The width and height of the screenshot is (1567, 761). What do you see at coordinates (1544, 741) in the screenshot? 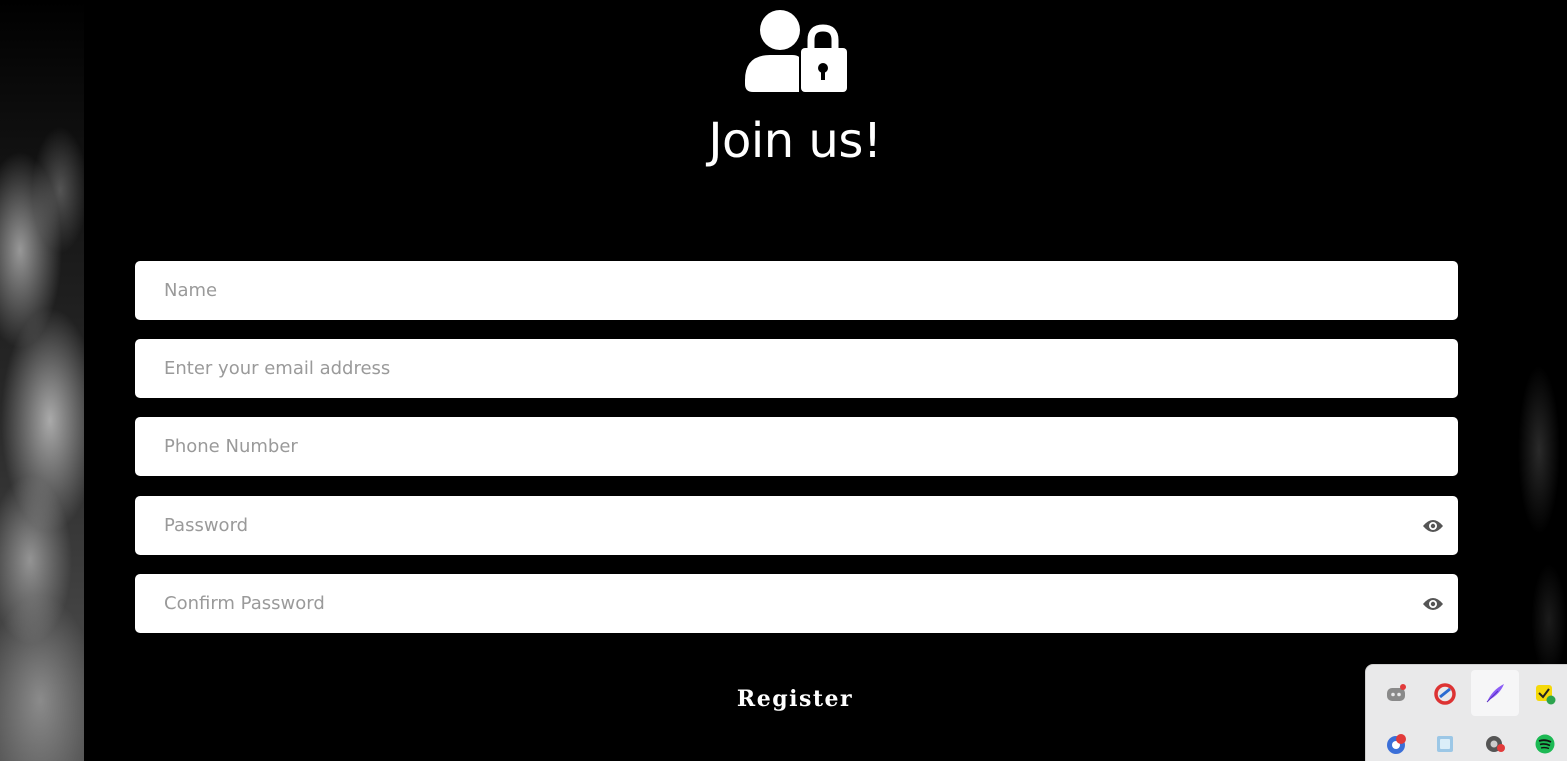
I see `spotify-icon` at bounding box center [1544, 741].